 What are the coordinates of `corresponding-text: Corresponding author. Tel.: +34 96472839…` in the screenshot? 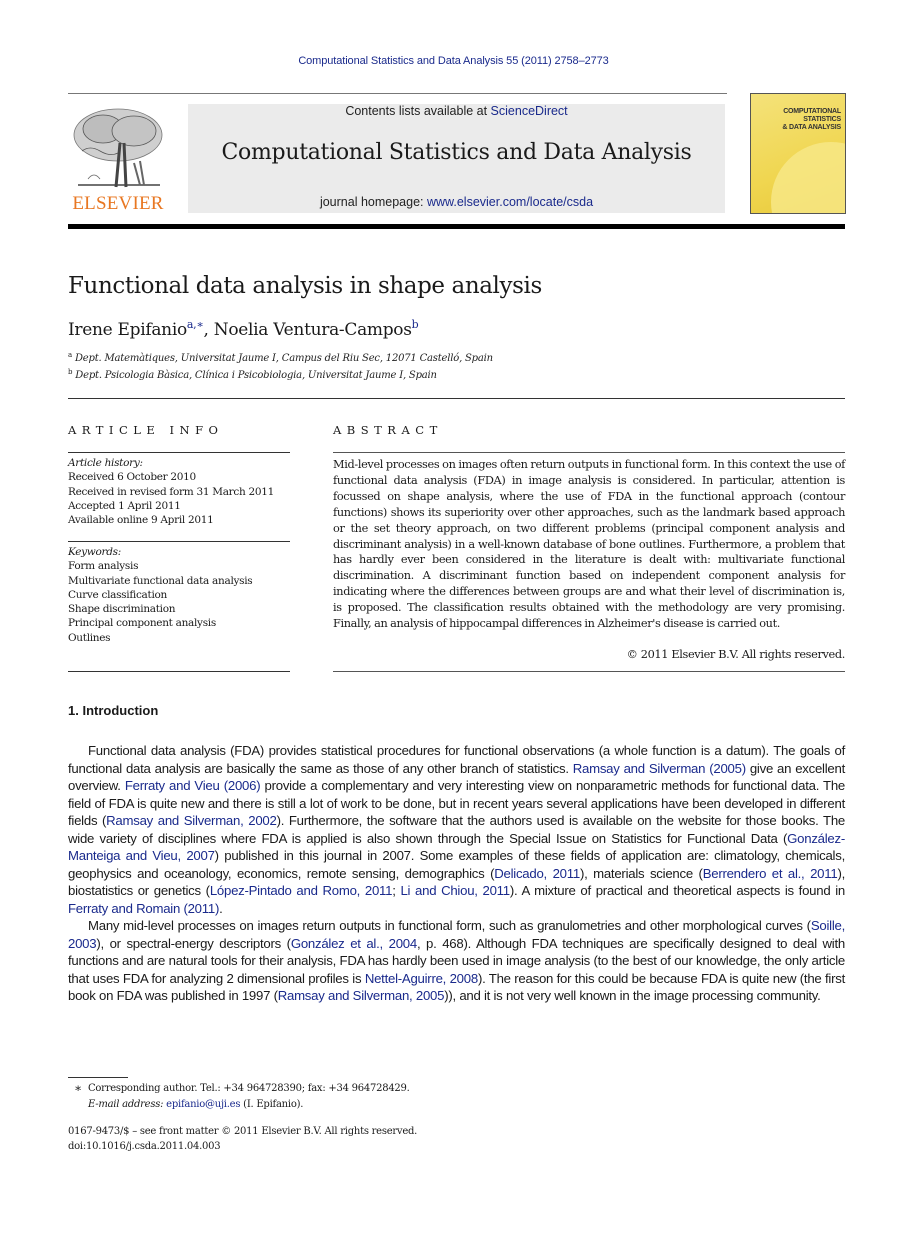 It's located at (249, 1088).